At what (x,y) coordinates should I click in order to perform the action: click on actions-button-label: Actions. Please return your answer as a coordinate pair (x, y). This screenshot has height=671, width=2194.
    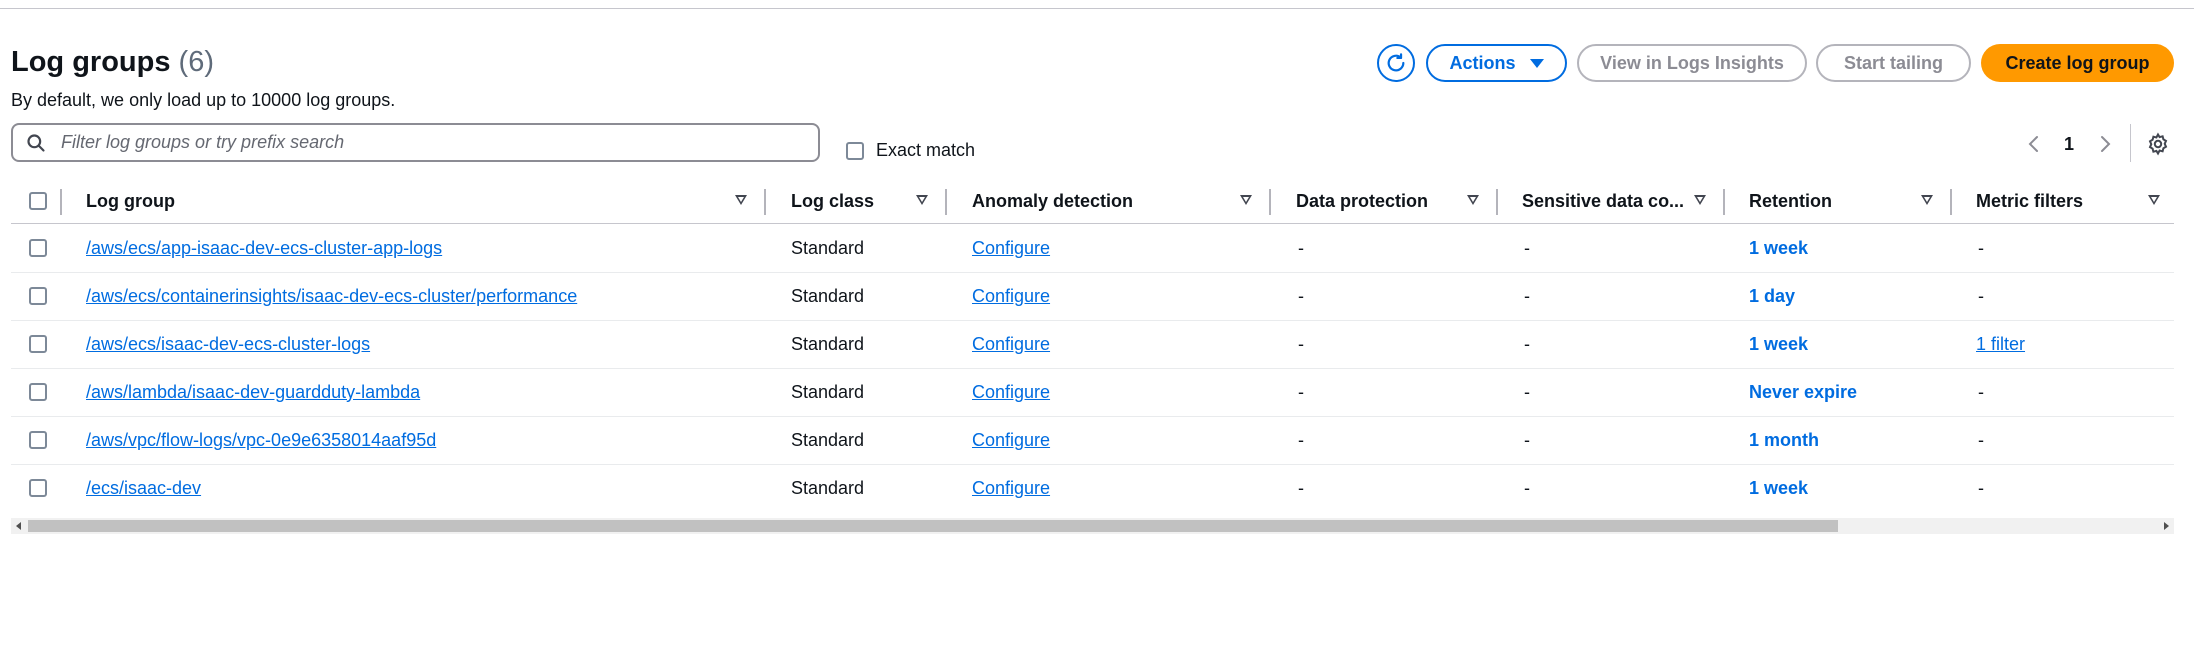
    Looking at the image, I should click on (1482, 62).